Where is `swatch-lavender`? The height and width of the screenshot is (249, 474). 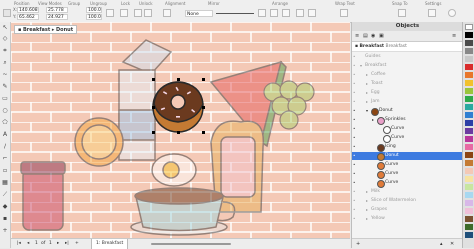 swatch-lavender is located at coordinates (469, 203).